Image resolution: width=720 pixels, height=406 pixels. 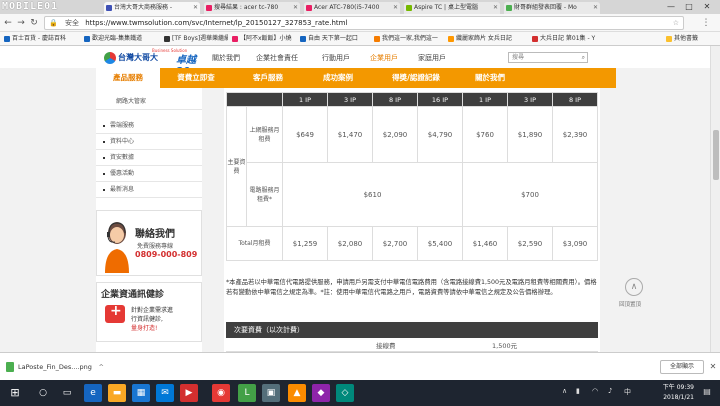 What do you see at coordinates (264, 194) in the screenshot?
I see `row-label: 電路服務月租費*` at bounding box center [264, 194].